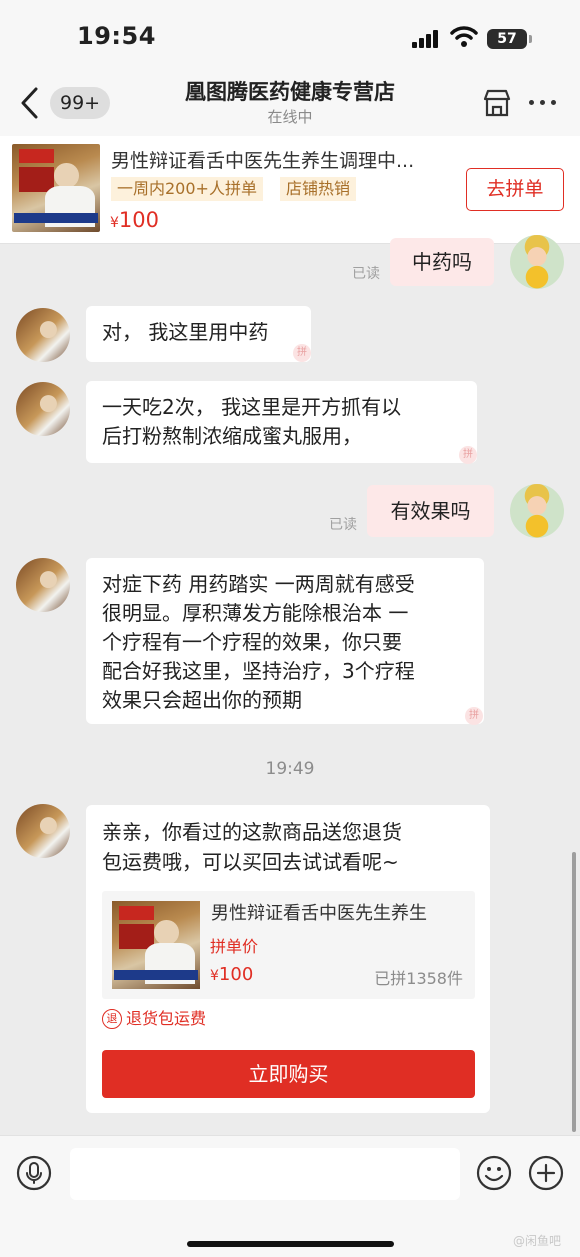 This screenshot has height=1257, width=580. I want to click on voice-input-icon, so click(34, 1173).